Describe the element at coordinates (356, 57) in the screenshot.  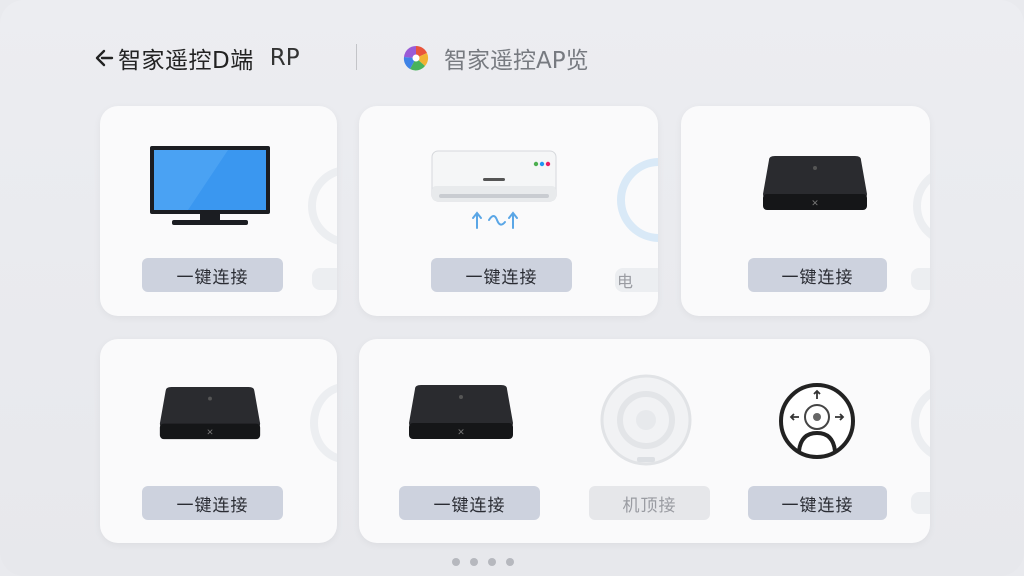
I see `header-divider` at that location.